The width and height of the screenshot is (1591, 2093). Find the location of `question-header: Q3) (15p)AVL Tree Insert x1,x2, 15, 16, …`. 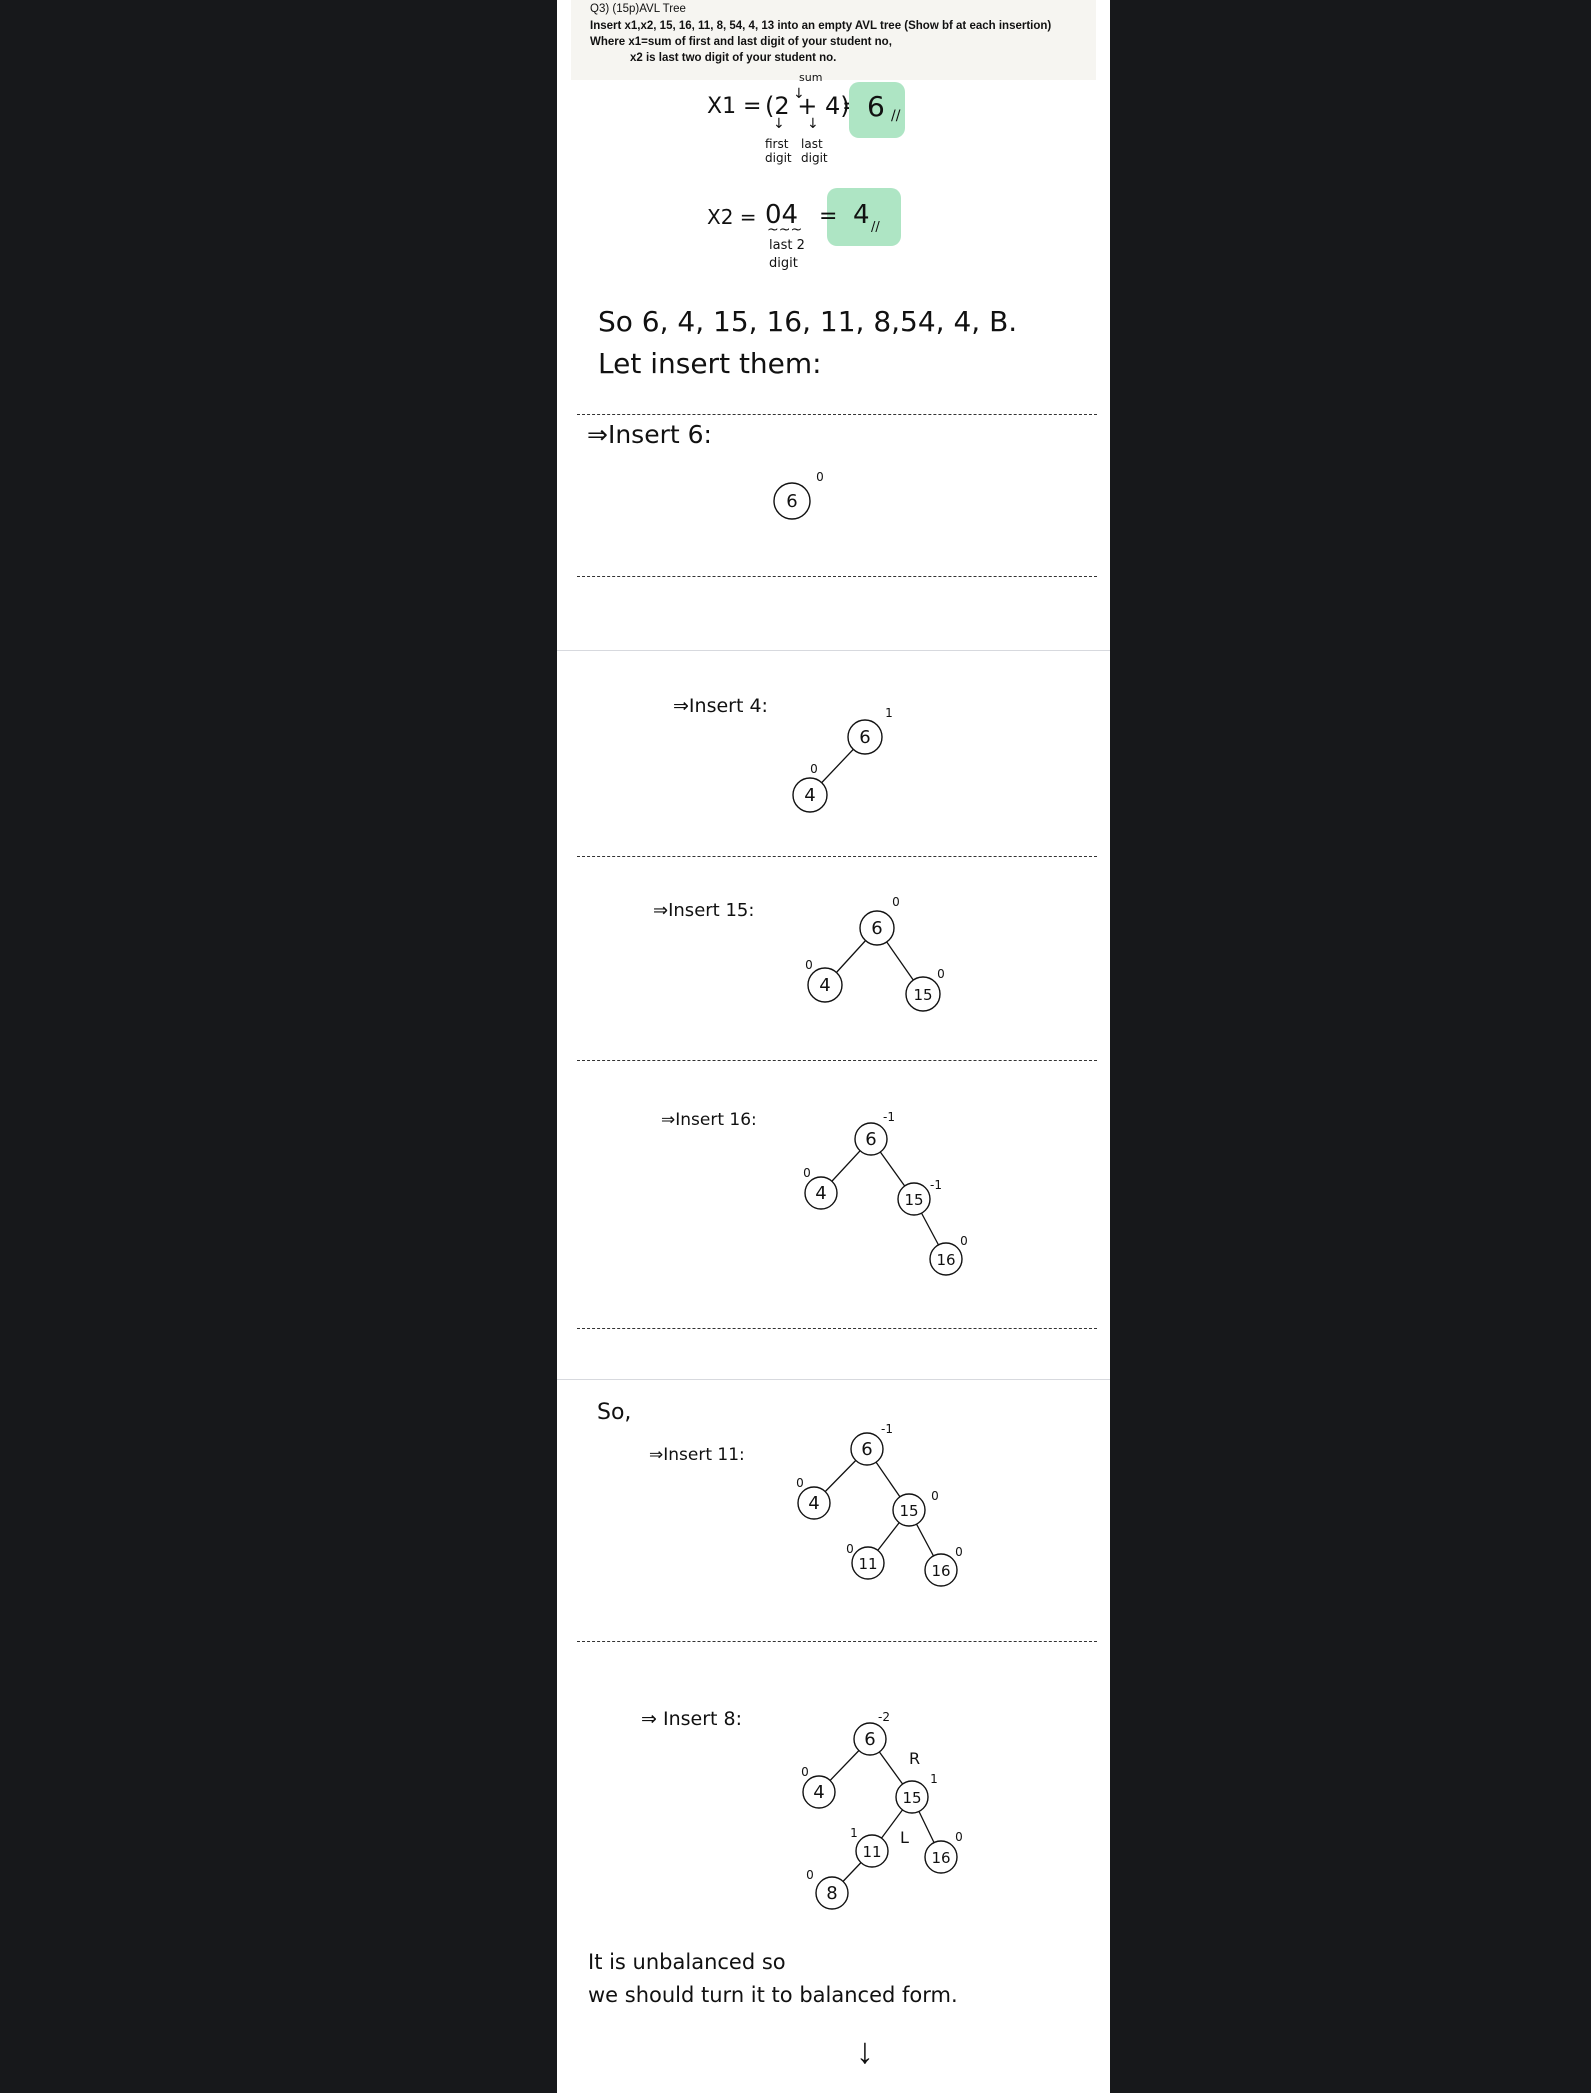

question-header: Q3) (15p)AVL Tree Insert x1,x2, 15, 16, … is located at coordinates (833, 40).